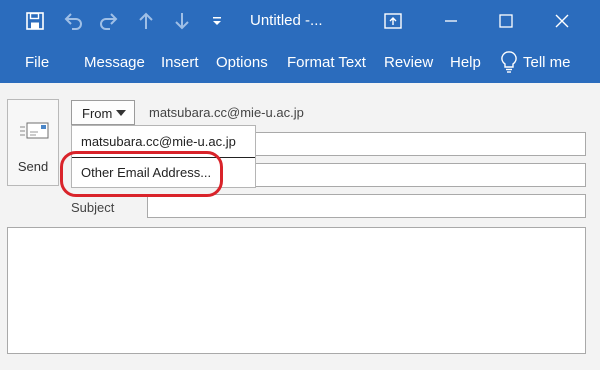  What do you see at coordinates (366, 206) in the screenshot?
I see `subject-field` at bounding box center [366, 206].